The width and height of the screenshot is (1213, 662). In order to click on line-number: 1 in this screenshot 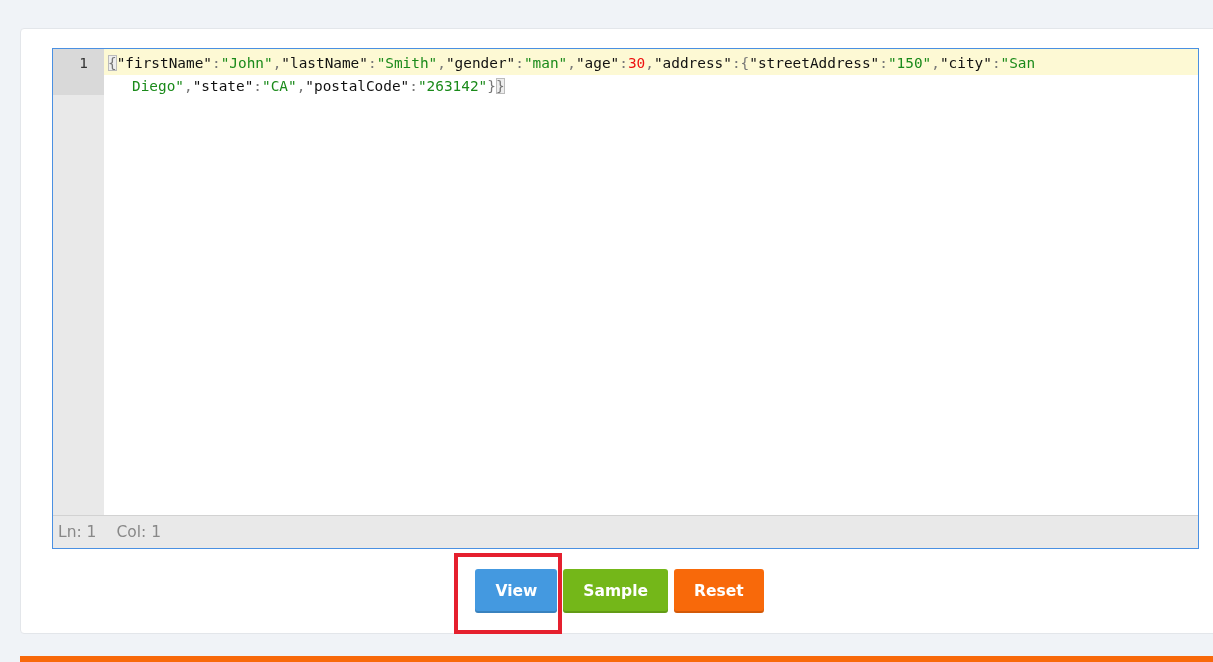, I will do `click(78, 72)`.